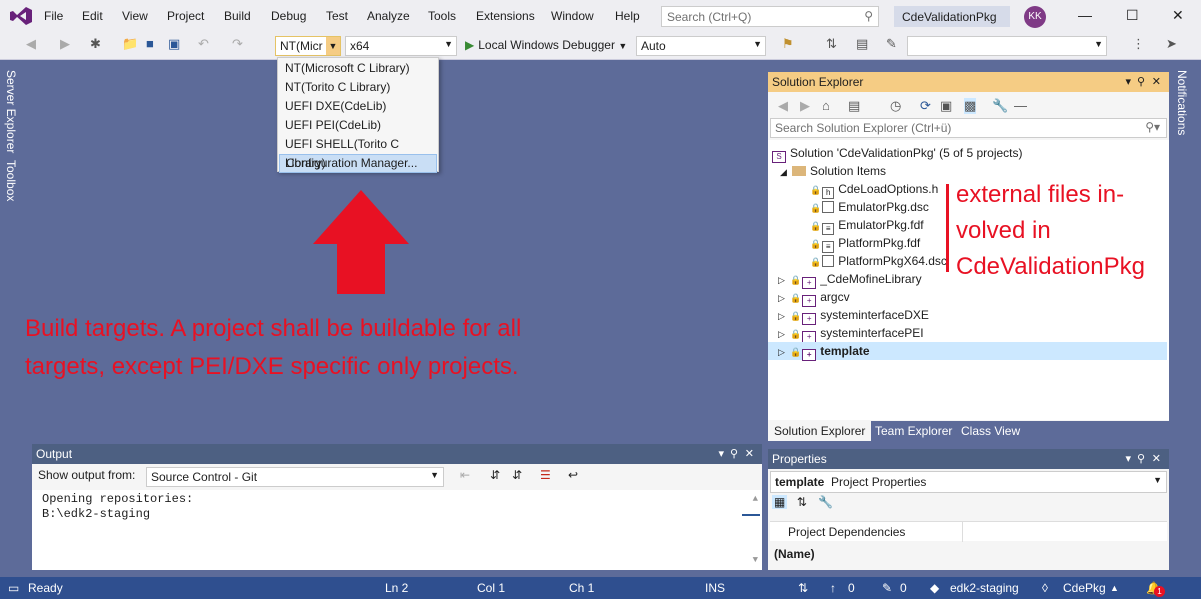 Image resolution: width=1201 pixels, height=599 pixels. Describe the element at coordinates (465, 475) in the screenshot. I see `find-message-icon: ⇤` at that location.